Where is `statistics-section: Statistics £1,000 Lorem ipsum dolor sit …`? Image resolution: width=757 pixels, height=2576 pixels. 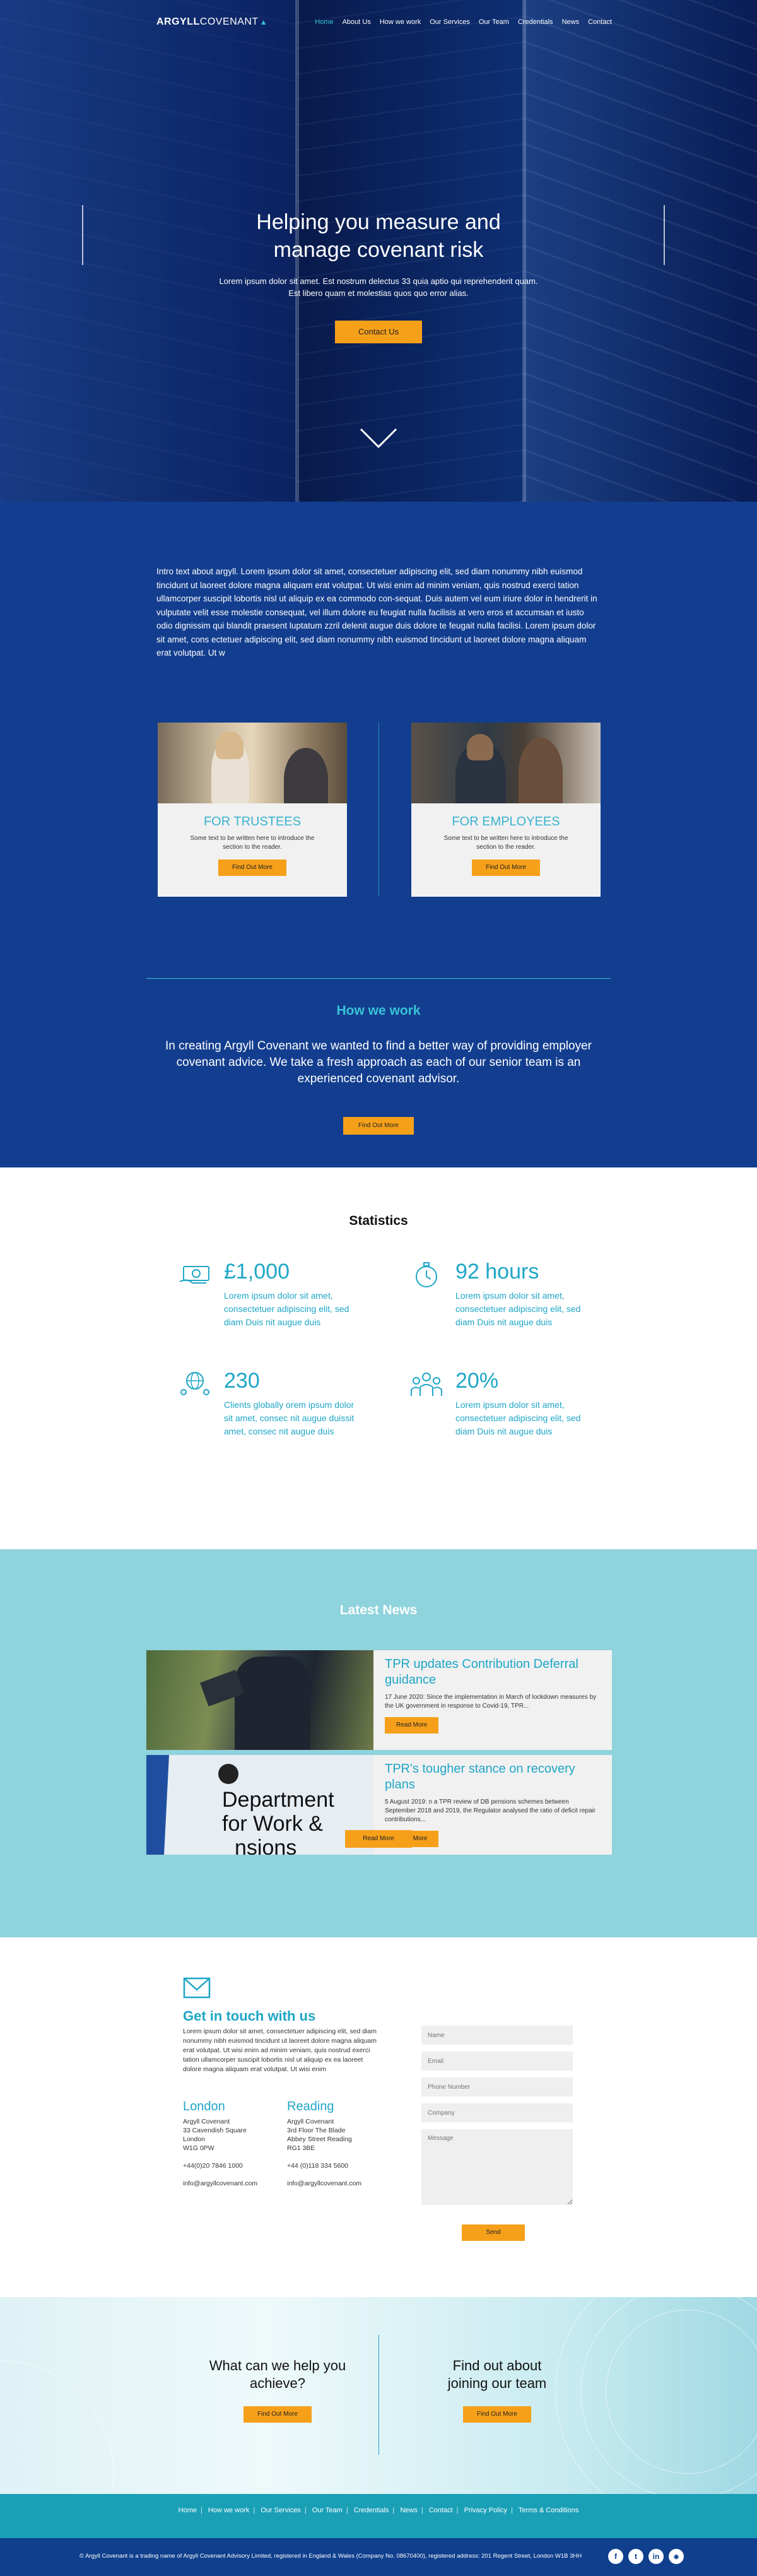 statistics-section: Statistics £1,000 Lorem ipsum dolor sit … is located at coordinates (378, 1358).